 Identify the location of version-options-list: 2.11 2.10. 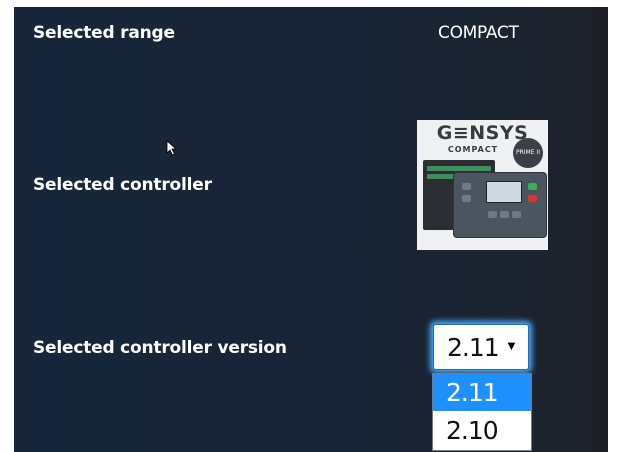
(482, 412).